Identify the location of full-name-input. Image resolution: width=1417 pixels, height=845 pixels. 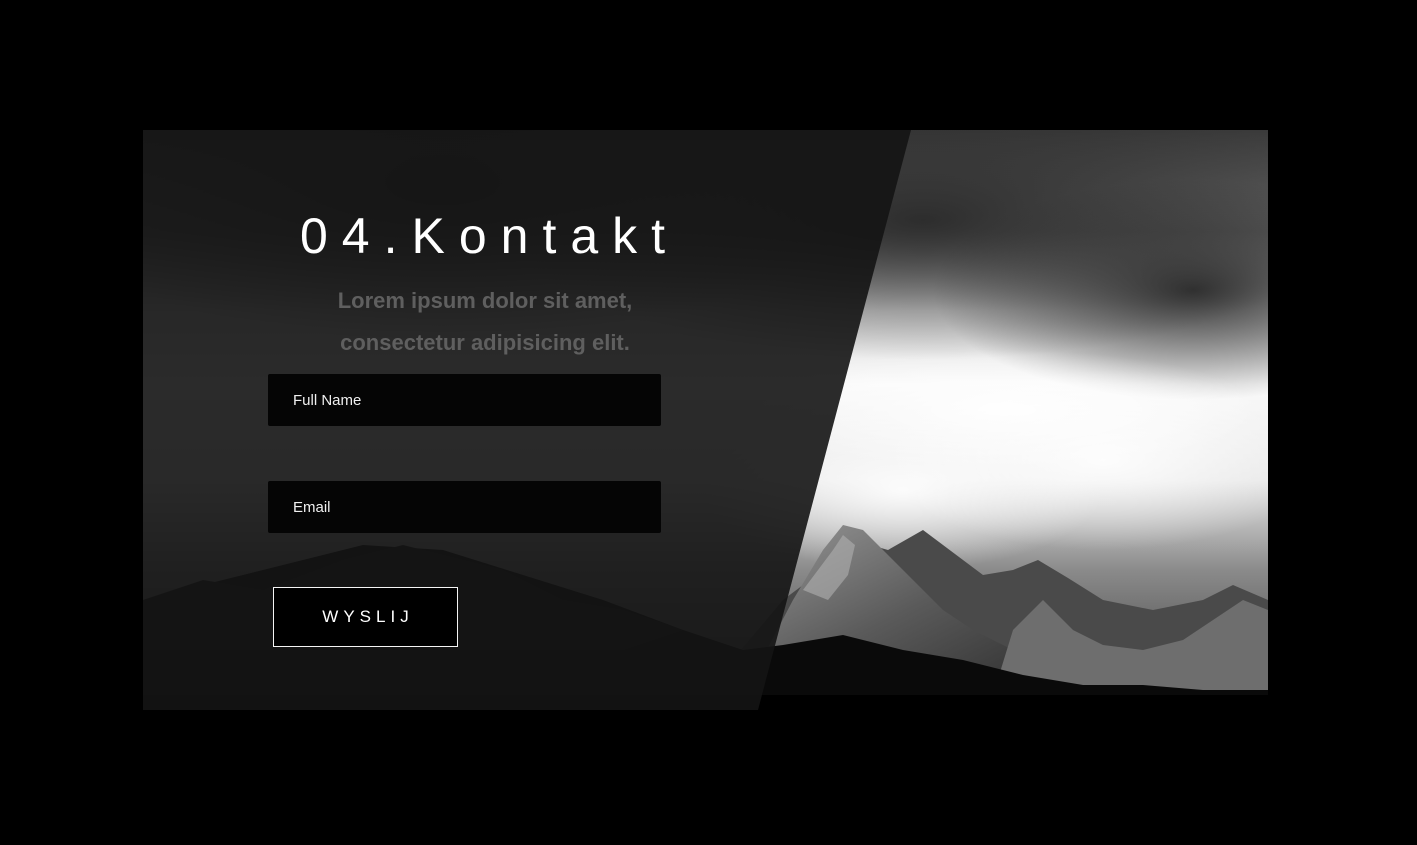
(464, 400).